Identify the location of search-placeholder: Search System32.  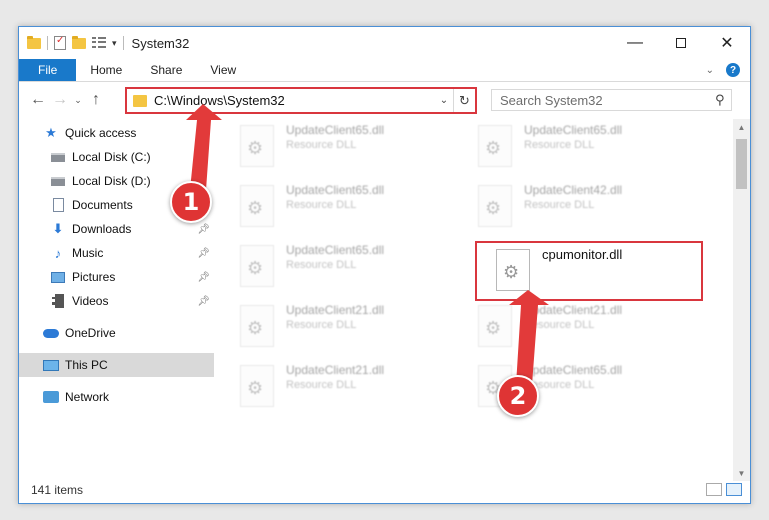
(604, 100).